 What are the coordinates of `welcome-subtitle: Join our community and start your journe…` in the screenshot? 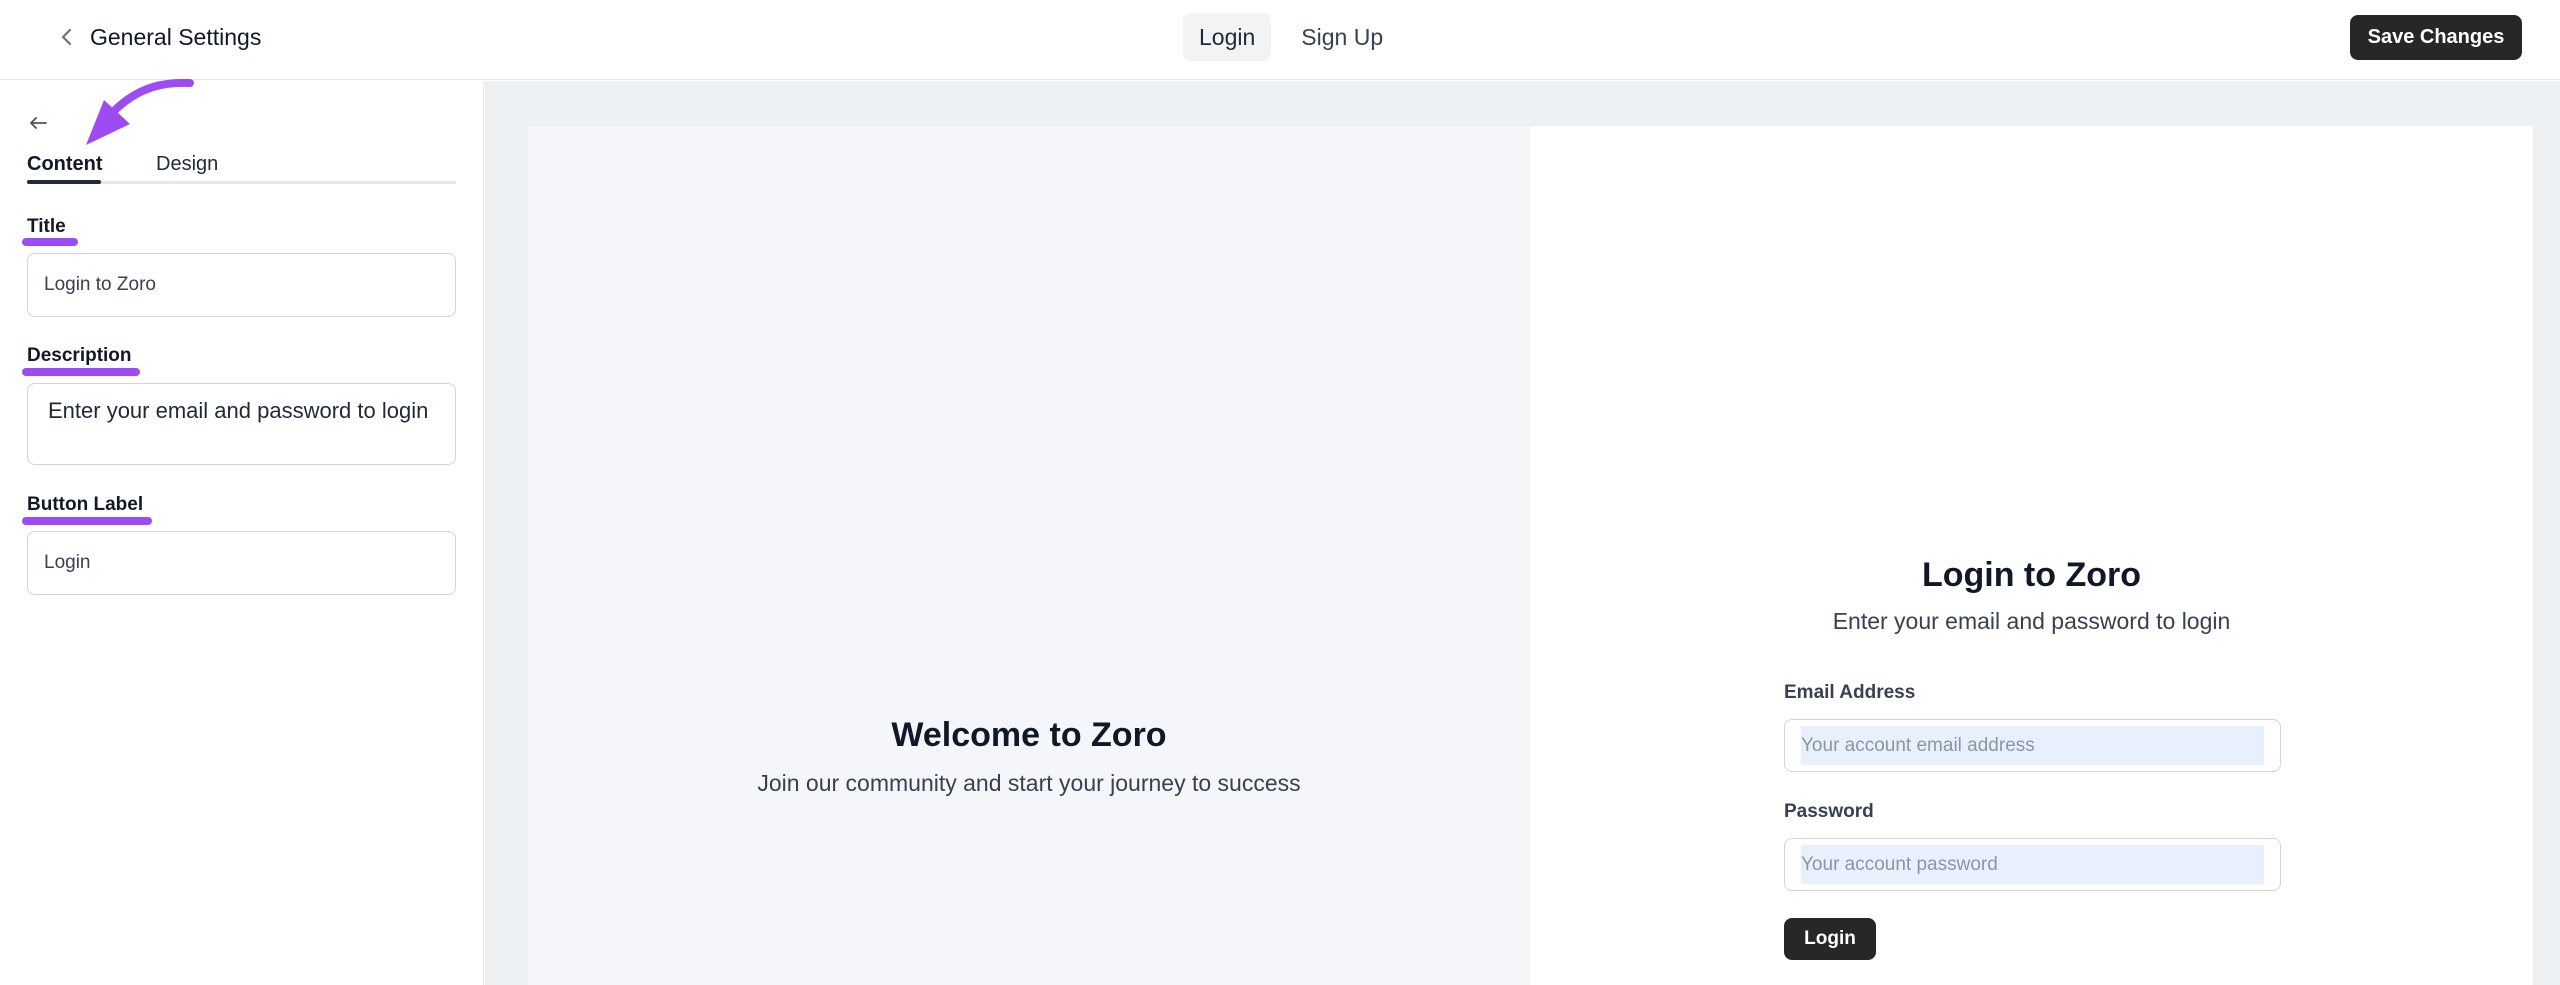 It's located at (1029, 783).